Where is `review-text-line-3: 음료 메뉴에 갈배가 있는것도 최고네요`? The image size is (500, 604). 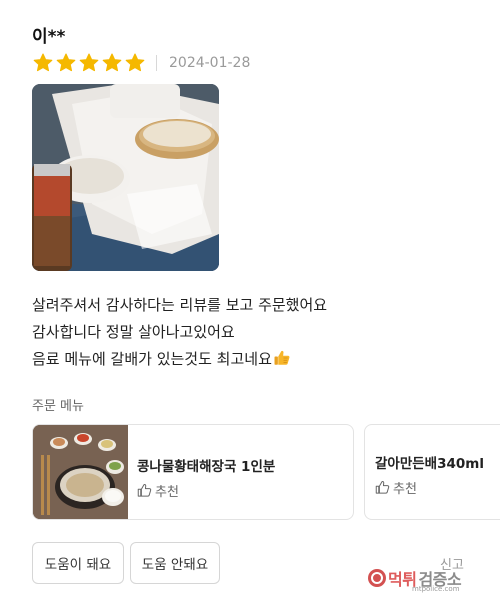 review-text-line-3: 음료 메뉴에 갈배가 있는것도 최고네요 is located at coordinates (179, 359).